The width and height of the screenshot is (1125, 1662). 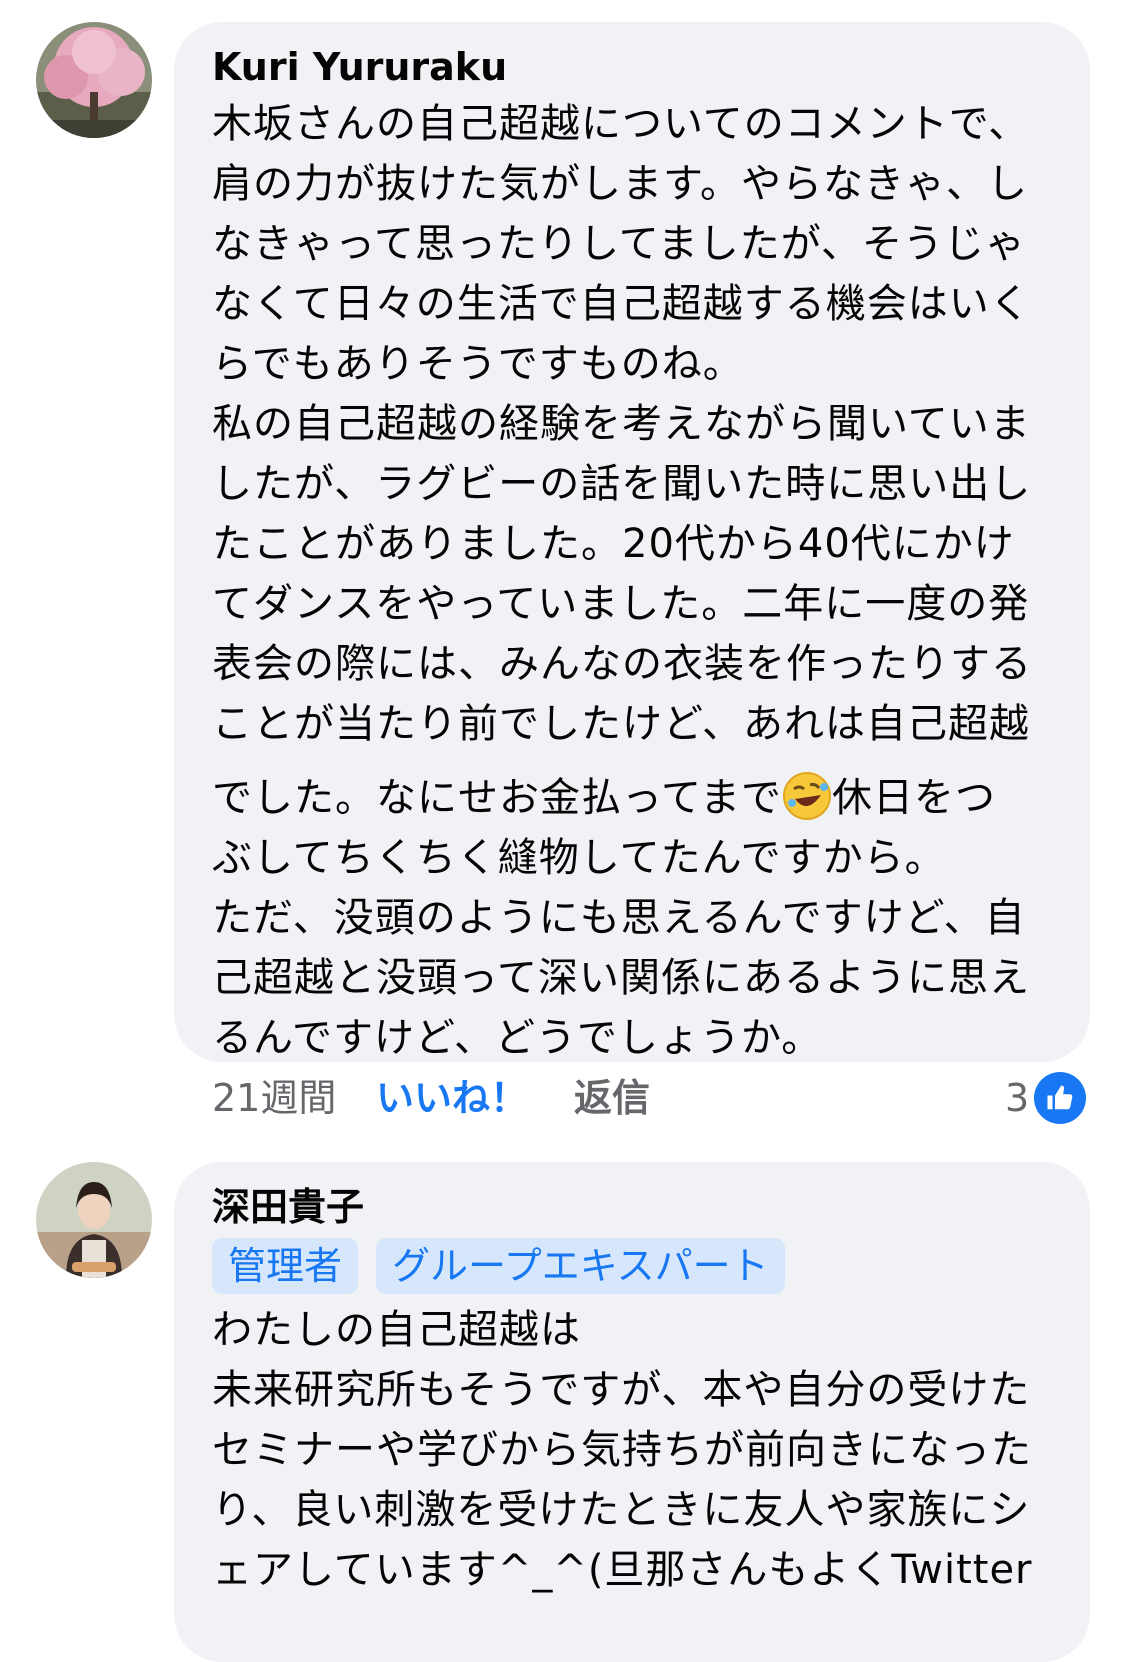 What do you see at coordinates (619, 244) in the screenshot?
I see `text-line: なきゃって思ったりしてましたが、そうじゃ` at bounding box center [619, 244].